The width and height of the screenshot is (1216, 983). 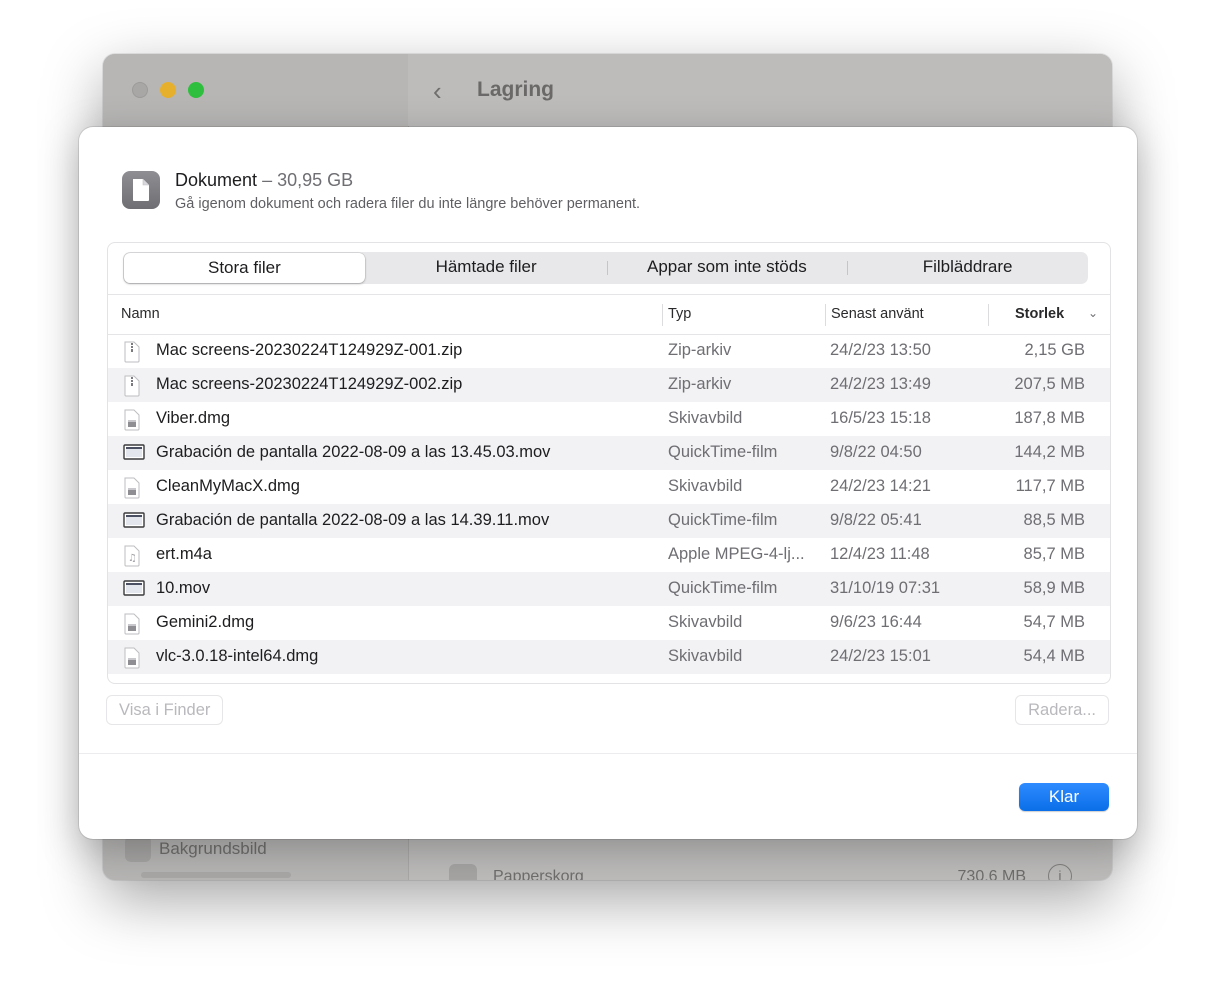 I want to click on file-size: 2,15 GB, so click(x=1054, y=350).